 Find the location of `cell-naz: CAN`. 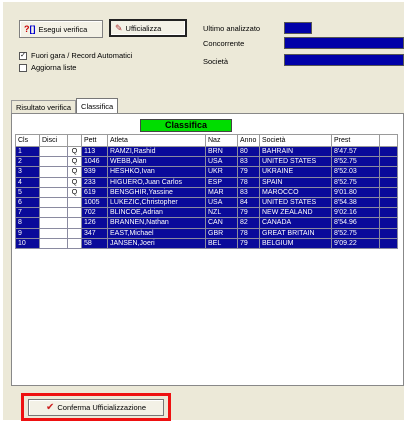

cell-naz: CAN is located at coordinates (221, 223).